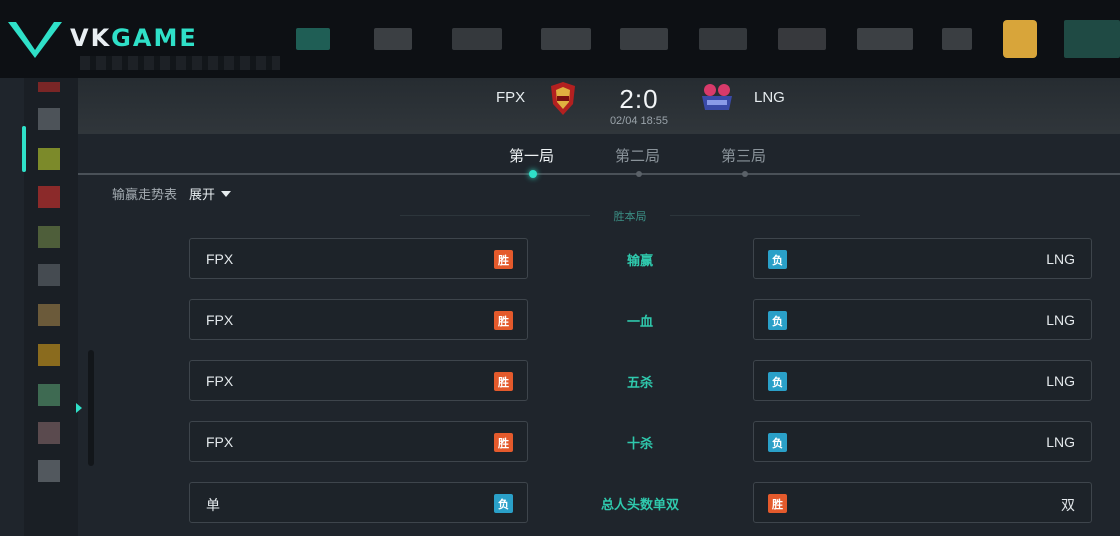  I want to click on tabs-divider, so click(599, 174).